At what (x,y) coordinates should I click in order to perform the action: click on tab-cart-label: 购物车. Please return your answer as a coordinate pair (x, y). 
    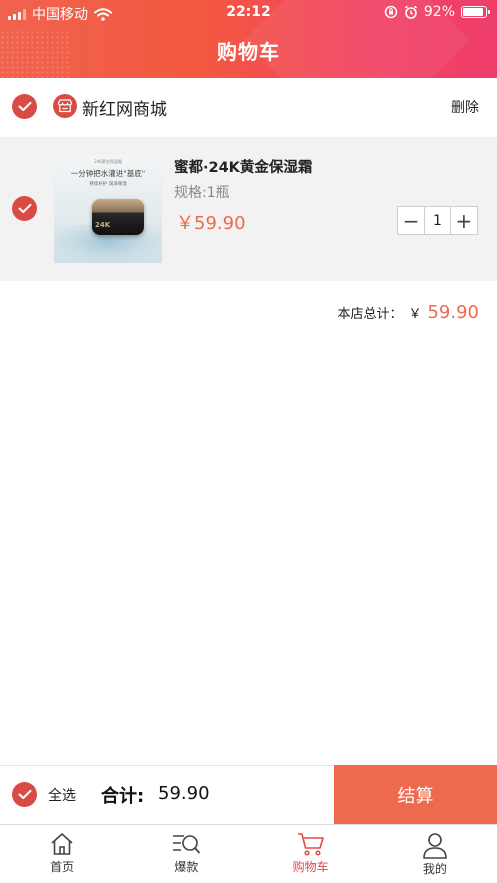
    Looking at the image, I should click on (310, 867).